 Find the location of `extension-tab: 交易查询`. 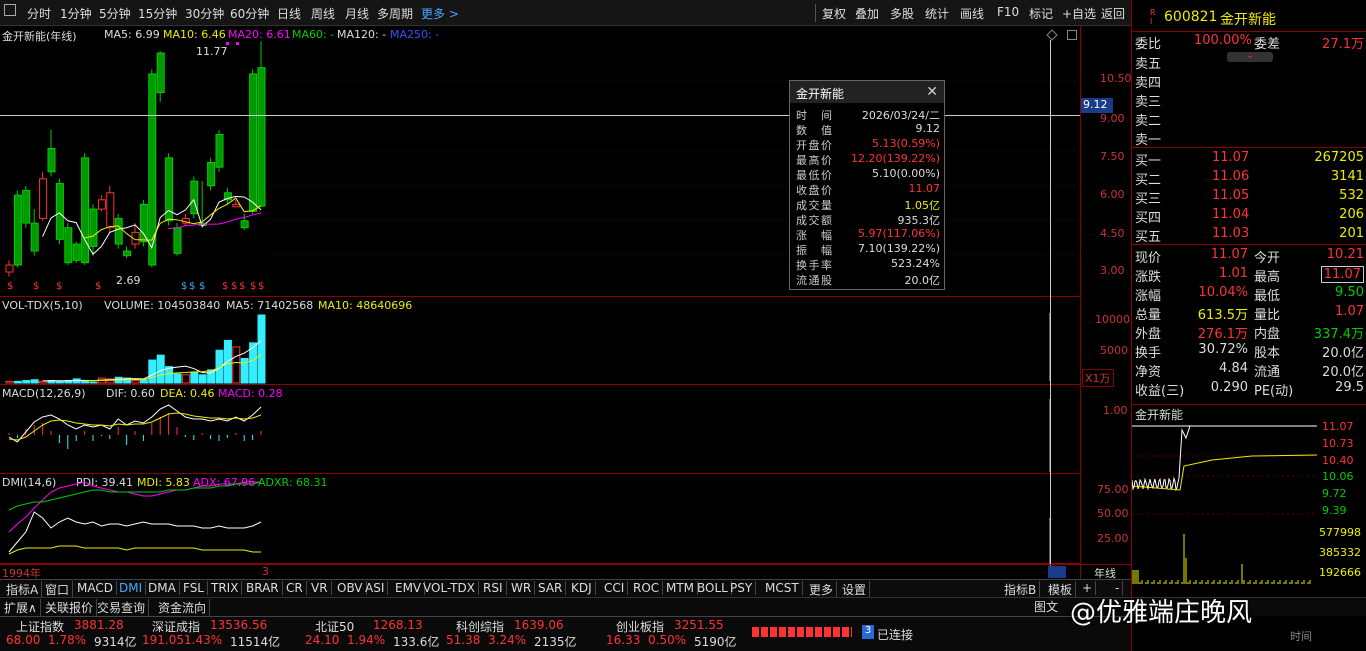

extension-tab: 交易查询 is located at coordinates (122, 607).